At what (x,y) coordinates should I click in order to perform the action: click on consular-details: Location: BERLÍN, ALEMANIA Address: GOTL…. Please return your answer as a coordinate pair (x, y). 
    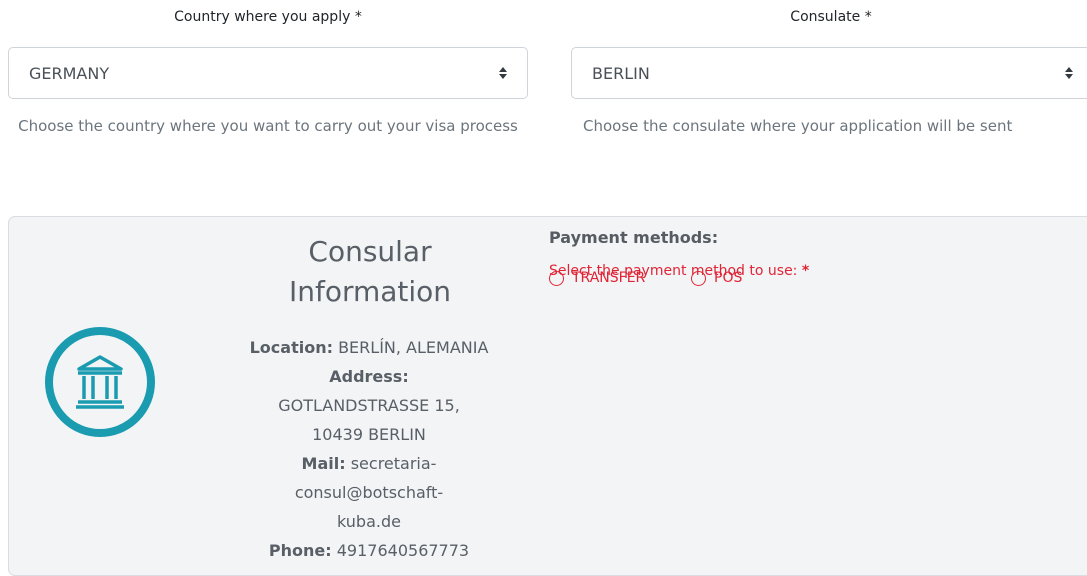
    Looking at the image, I should click on (369, 449).